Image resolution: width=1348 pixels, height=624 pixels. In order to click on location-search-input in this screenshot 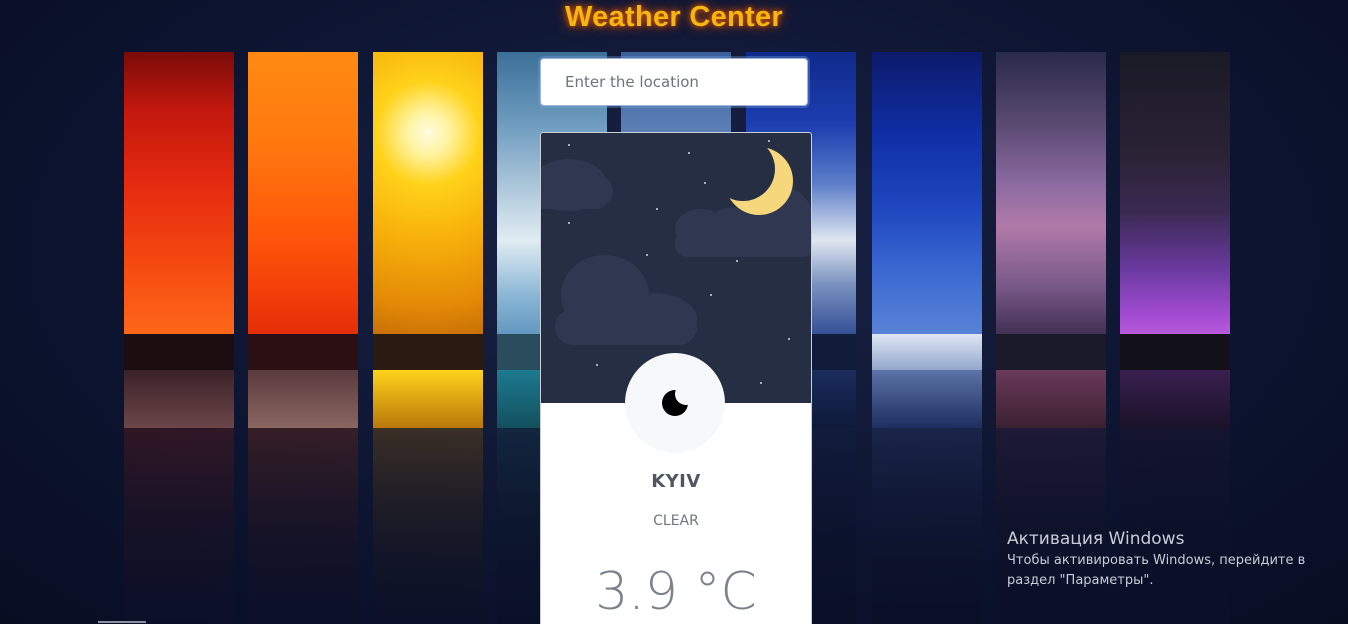, I will do `click(674, 82)`.